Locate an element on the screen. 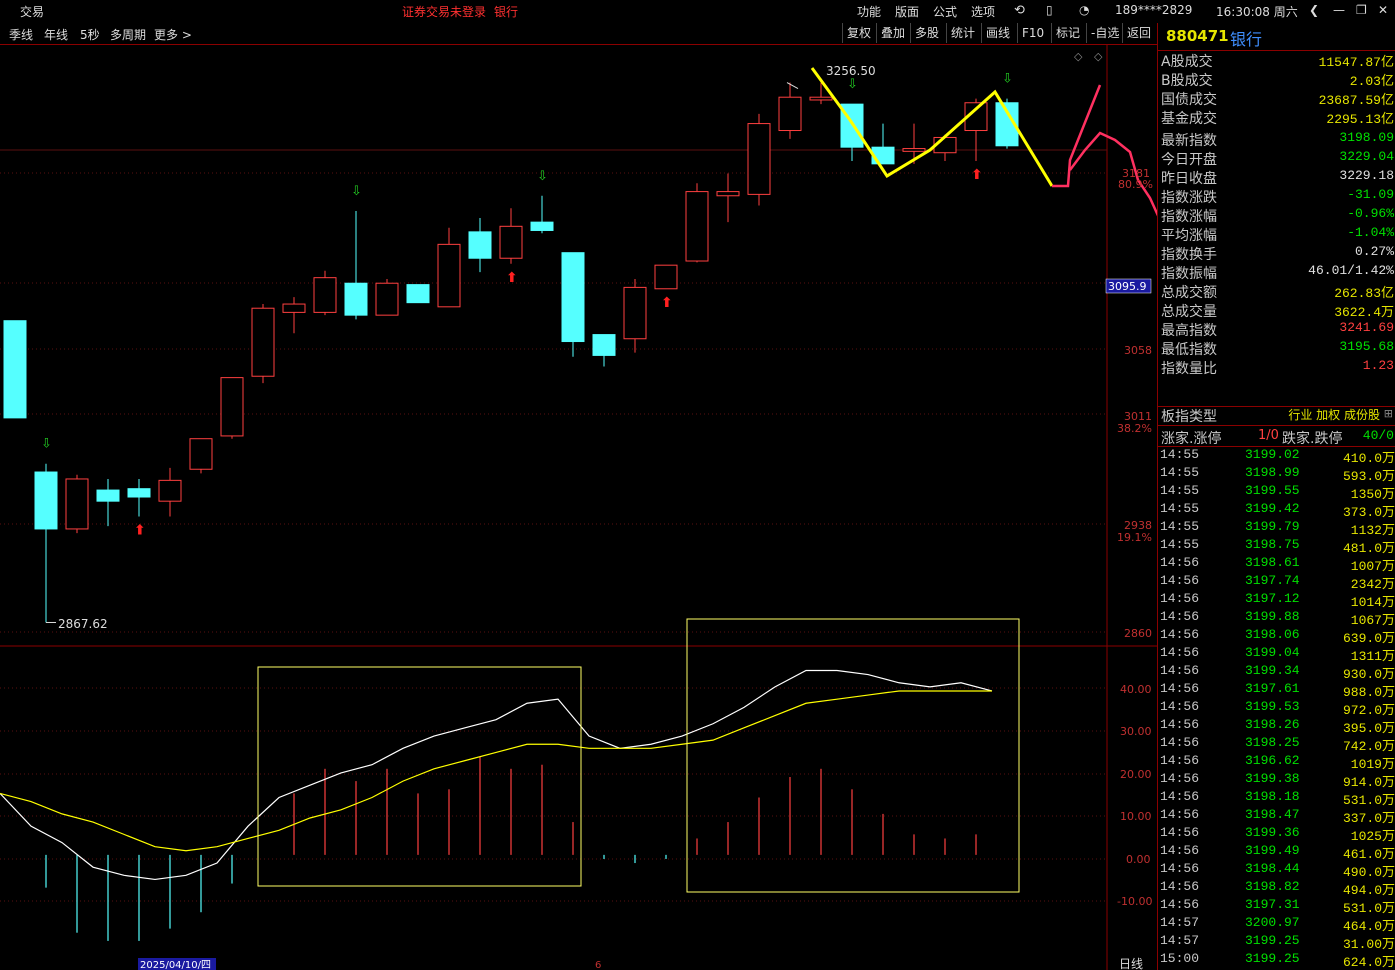  menu-formula: 公式 is located at coordinates (945, 11).